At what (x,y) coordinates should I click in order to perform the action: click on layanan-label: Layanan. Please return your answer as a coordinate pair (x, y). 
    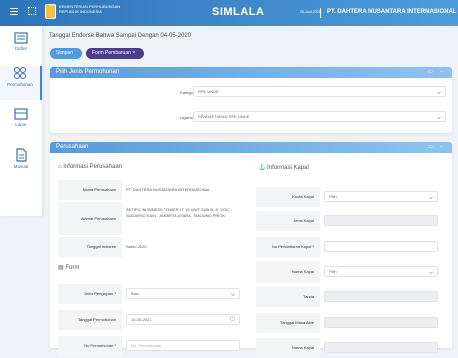
    Looking at the image, I should click on (187, 117).